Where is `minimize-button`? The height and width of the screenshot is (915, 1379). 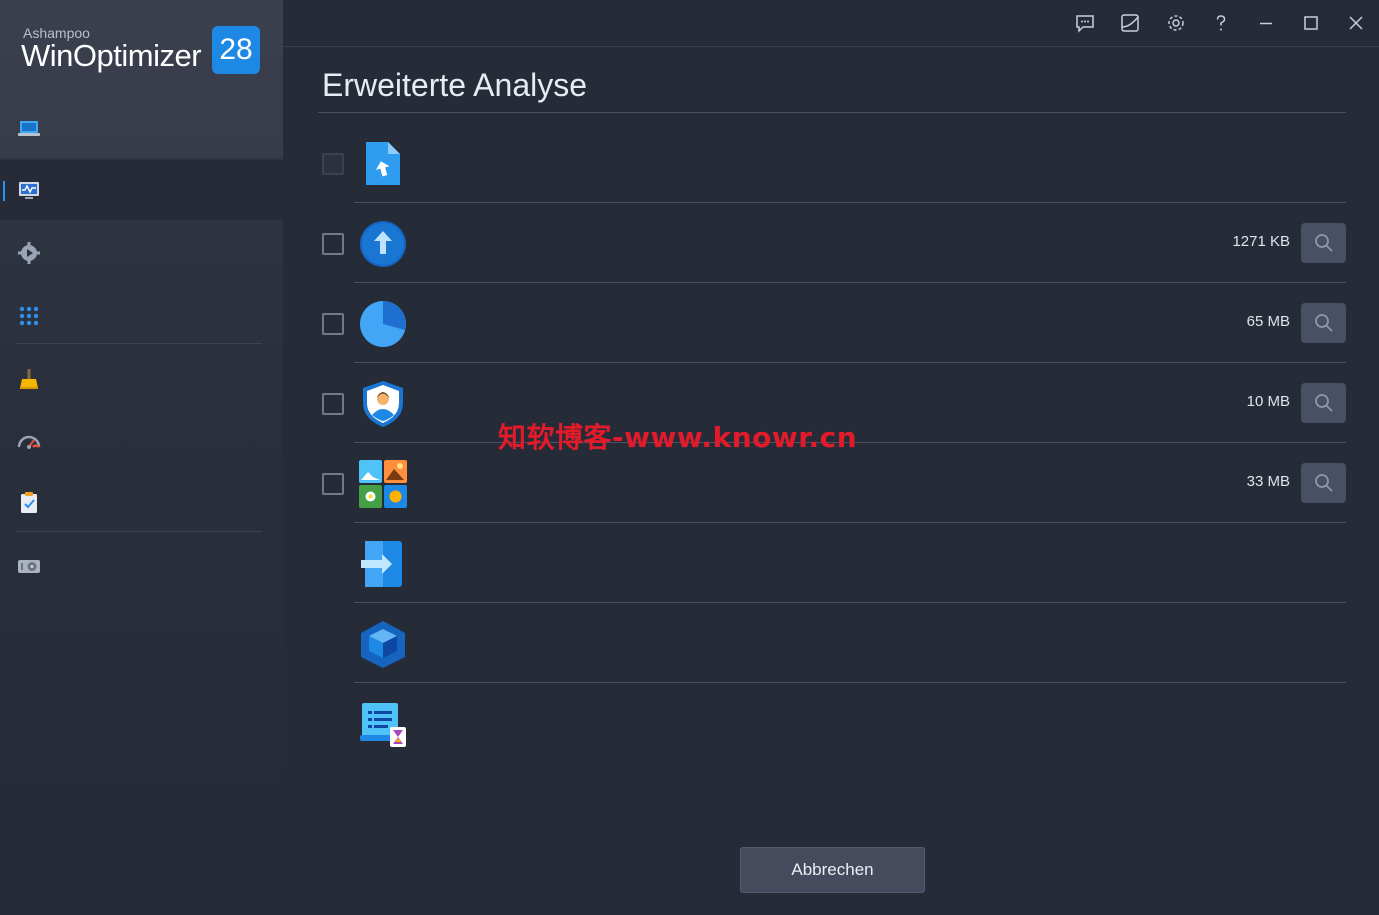 minimize-button is located at coordinates (1266, 23).